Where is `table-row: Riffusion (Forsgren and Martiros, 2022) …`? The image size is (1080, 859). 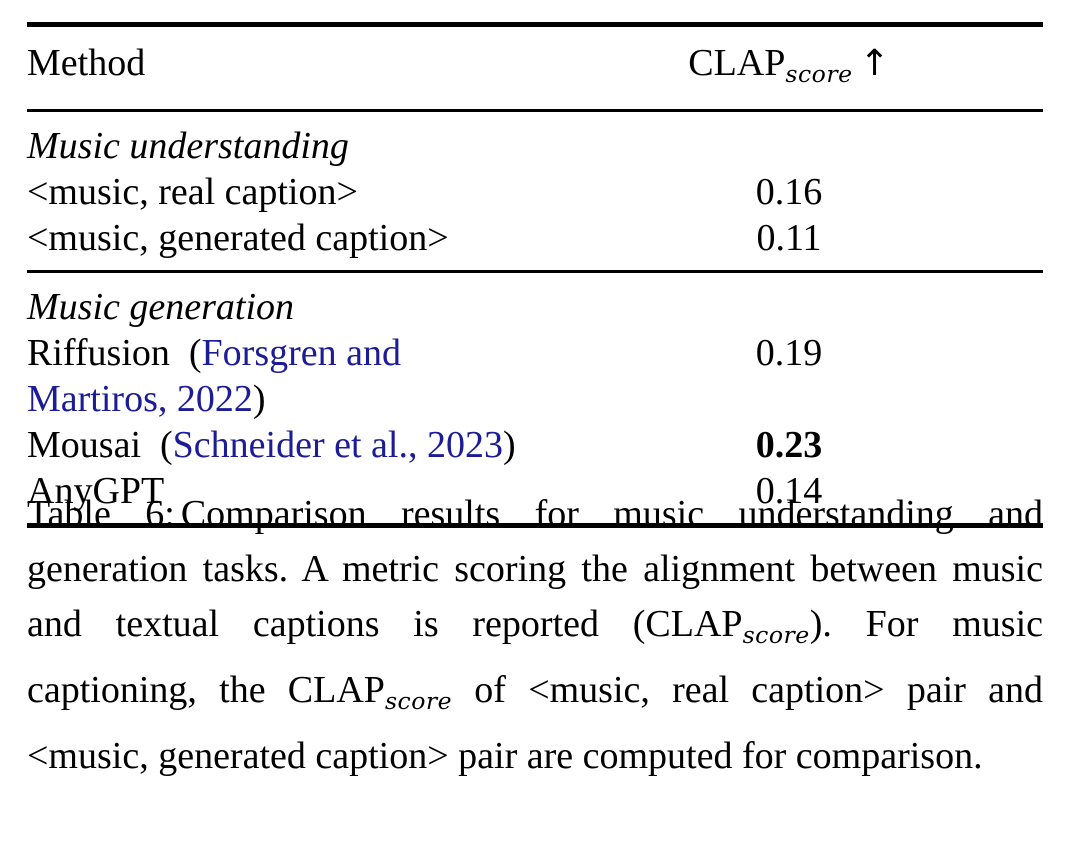 table-row: Riffusion (Forsgren and Martiros, 2022) … is located at coordinates (535, 376).